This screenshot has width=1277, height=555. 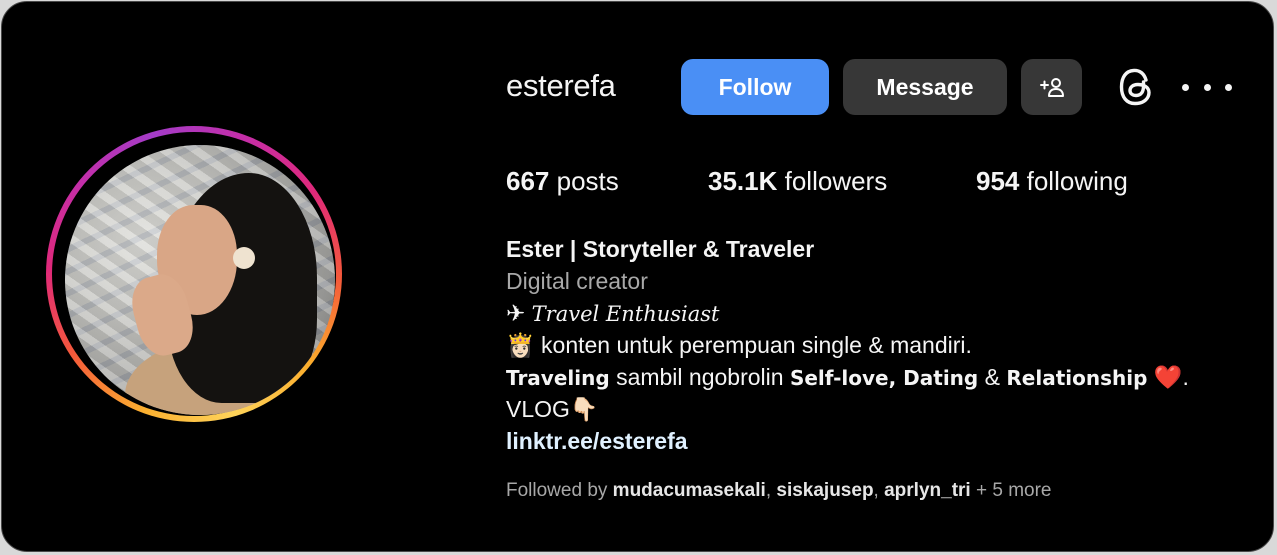 I want to click on bio-line-vlog: VLOG👇🏻, so click(x=552, y=409).